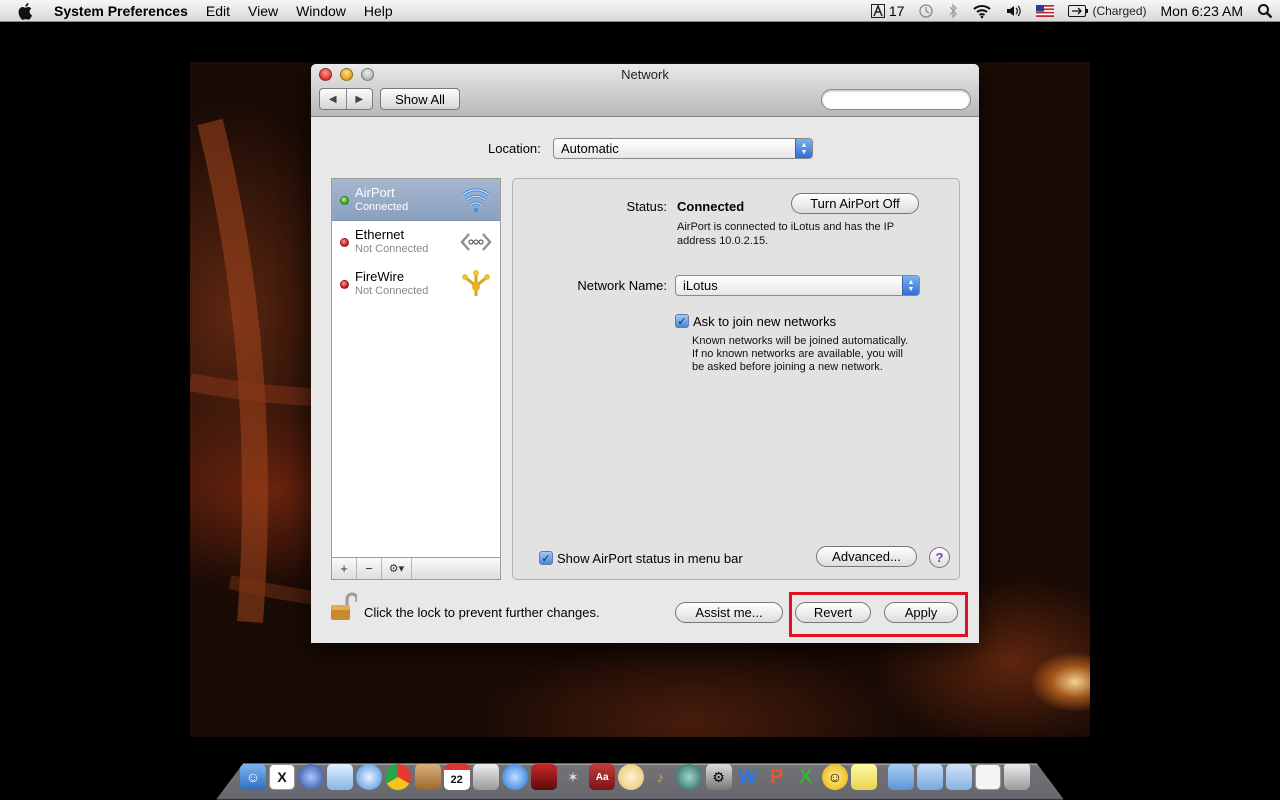 The height and width of the screenshot is (800, 1280). Describe the element at coordinates (397, 568) in the screenshot. I see `service-action-menu-button: ⚙▾` at that location.